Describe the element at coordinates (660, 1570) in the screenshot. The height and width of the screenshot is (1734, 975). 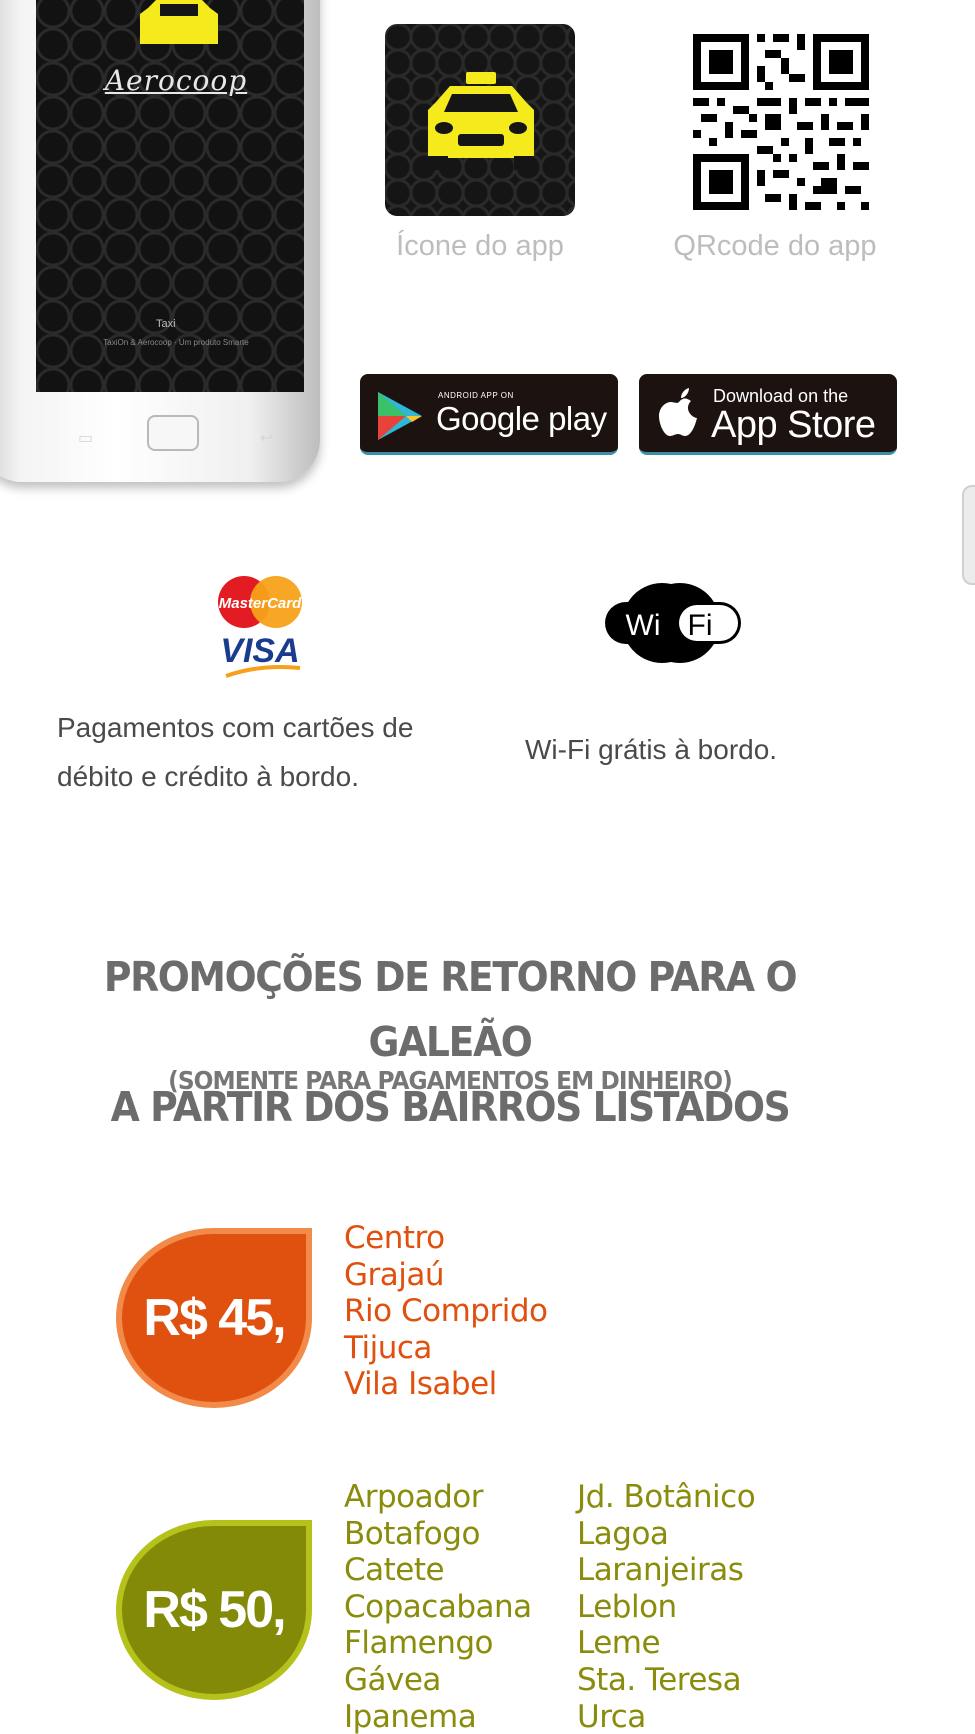
I see `list-item: Laranjeiras` at that location.